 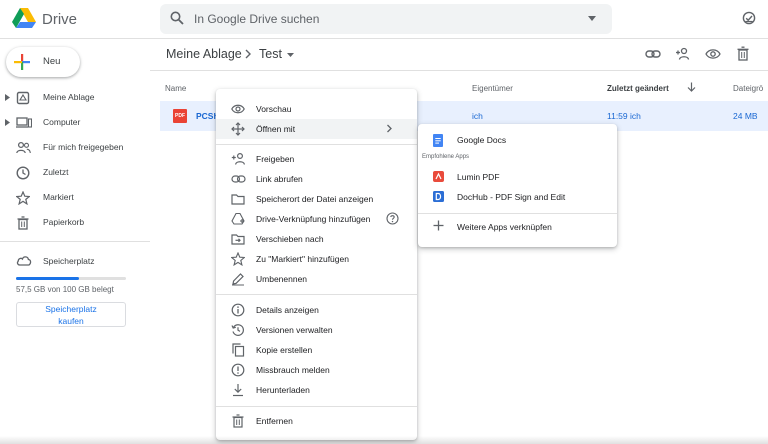 I want to click on sidebar-item-trash: Papierkorb, so click(x=75, y=223).